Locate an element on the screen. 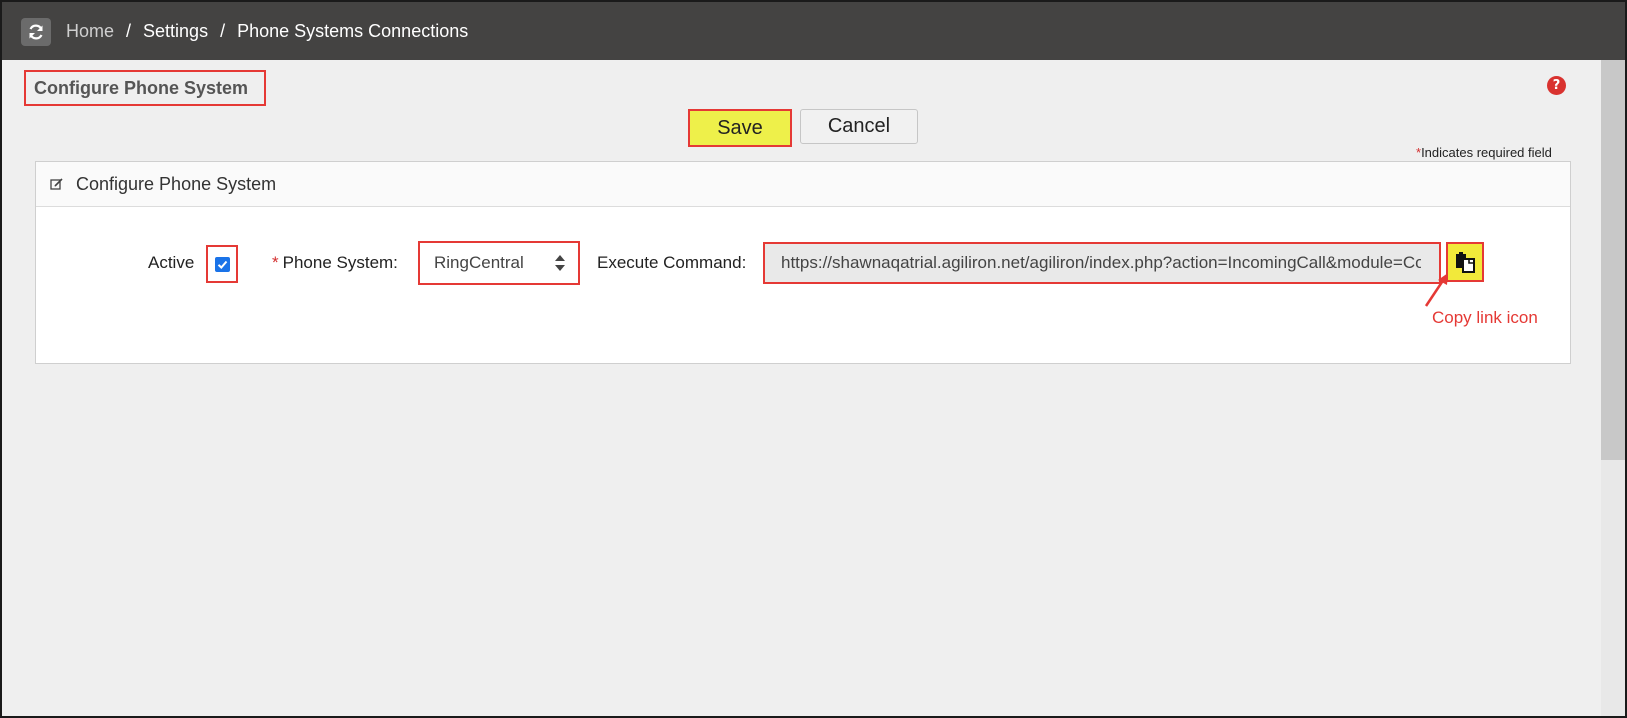 This screenshot has height=718, width=1627. required-note-text: Indicates required field is located at coordinates (1486, 152).